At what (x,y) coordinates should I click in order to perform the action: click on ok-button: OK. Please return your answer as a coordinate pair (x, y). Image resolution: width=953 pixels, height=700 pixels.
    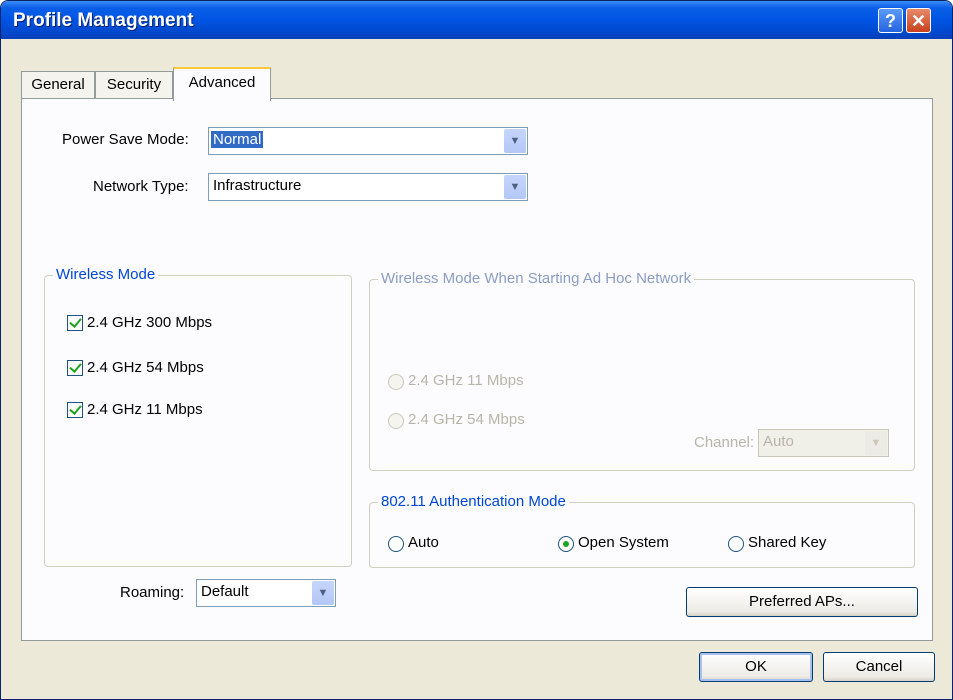
    Looking at the image, I should click on (756, 667).